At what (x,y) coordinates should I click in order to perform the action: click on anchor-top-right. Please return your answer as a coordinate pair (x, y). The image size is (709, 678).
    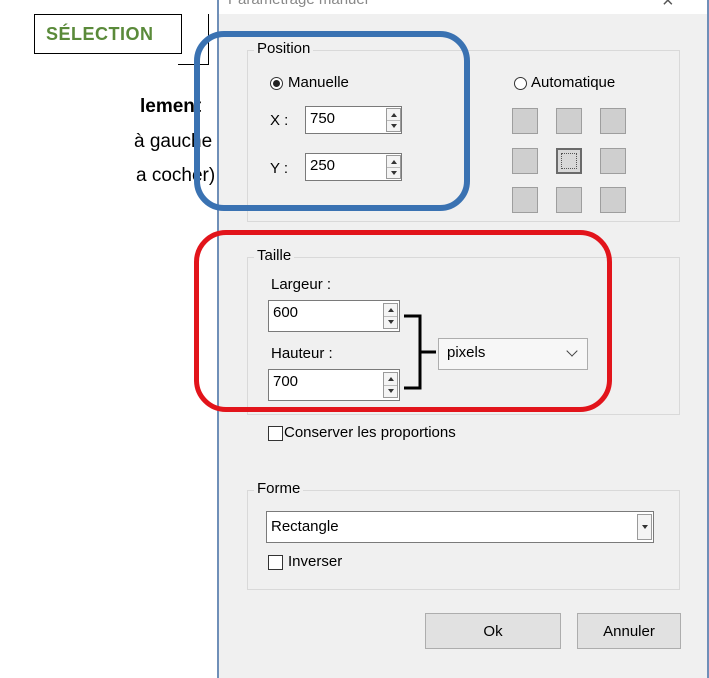
    Looking at the image, I should click on (613, 121).